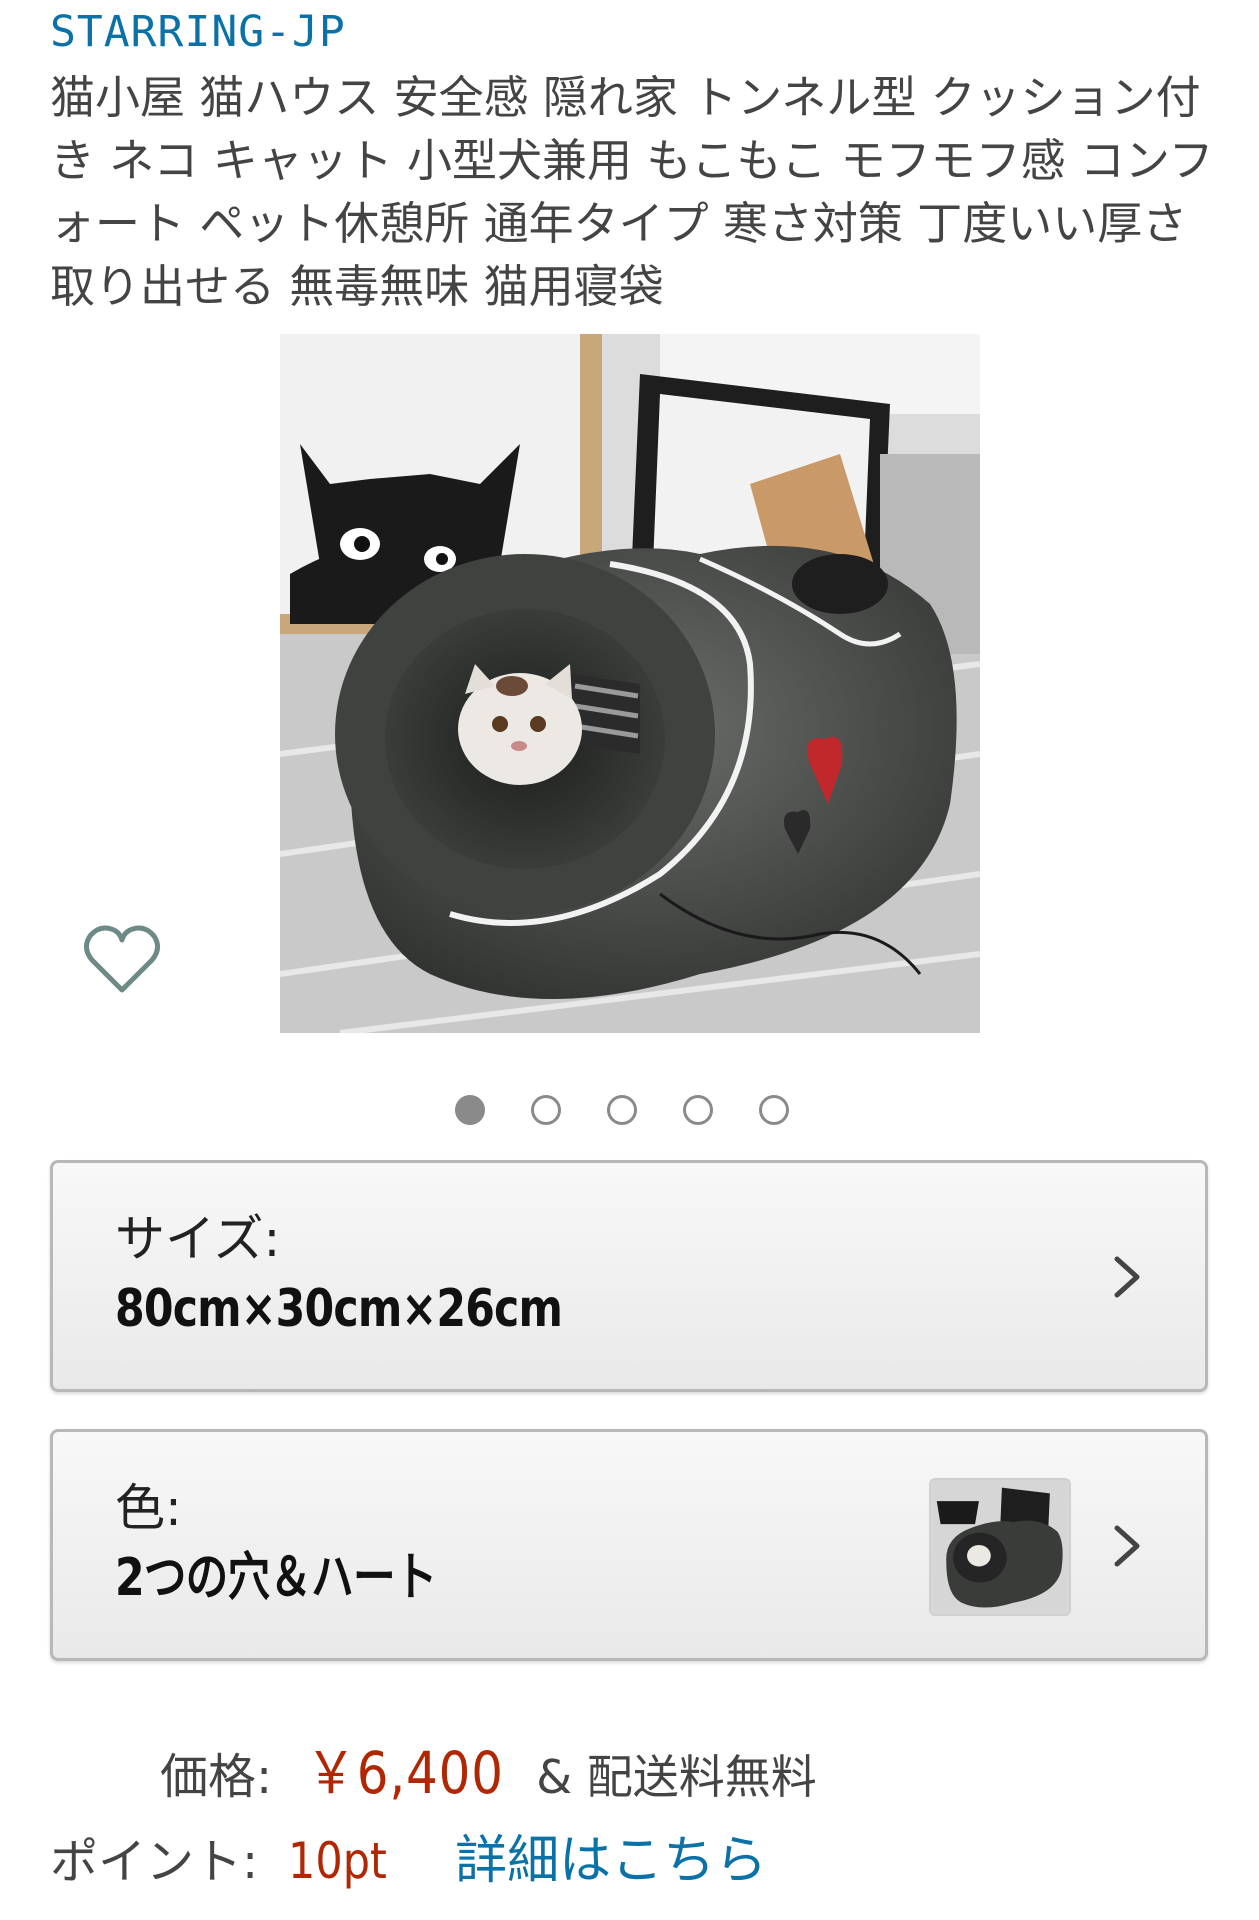  What do you see at coordinates (676, 1777) in the screenshot?
I see `free-shipping-text: & 配送料無料` at bounding box center [676, 1777].